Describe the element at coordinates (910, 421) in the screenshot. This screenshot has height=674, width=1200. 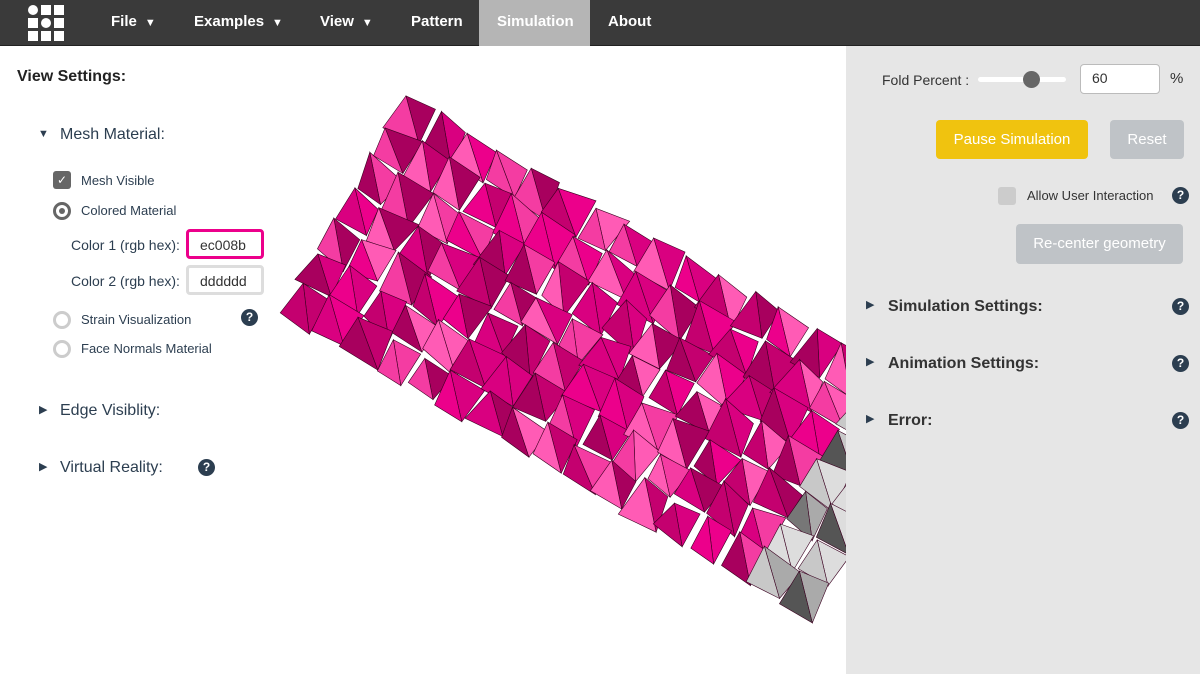
I see `error-heading: Error:` at that location.